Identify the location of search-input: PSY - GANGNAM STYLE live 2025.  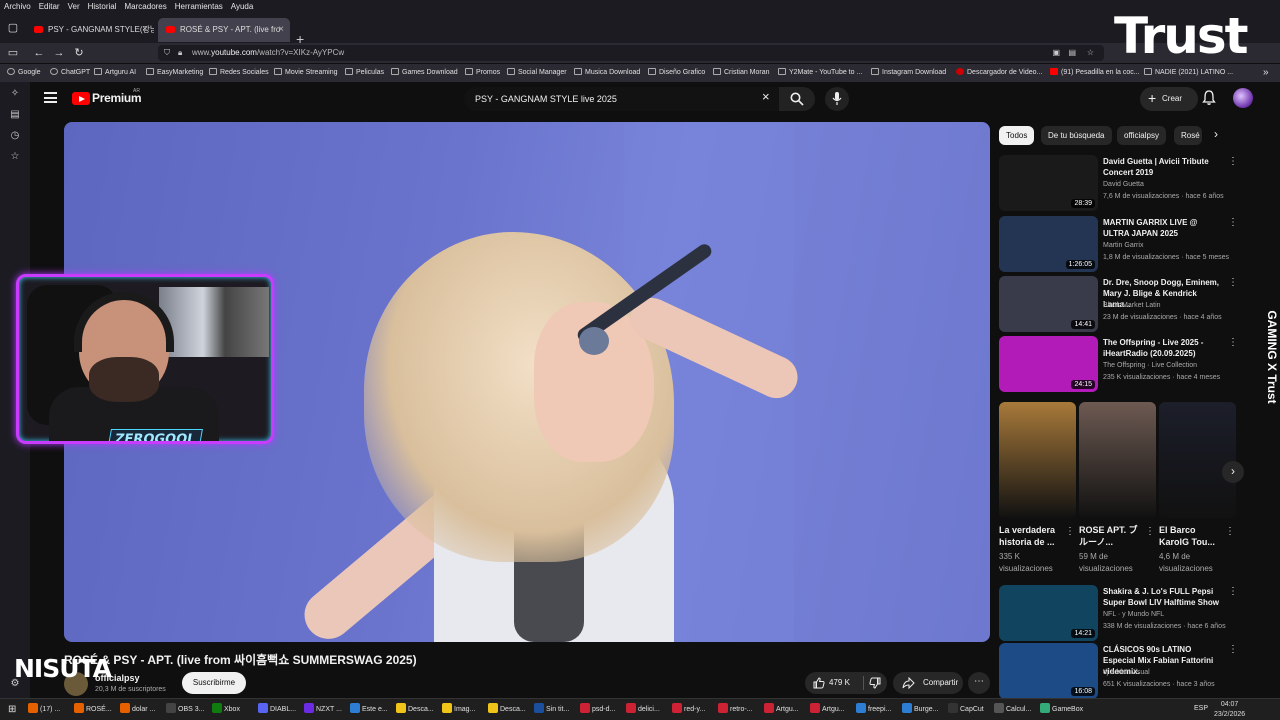
(621, 99).